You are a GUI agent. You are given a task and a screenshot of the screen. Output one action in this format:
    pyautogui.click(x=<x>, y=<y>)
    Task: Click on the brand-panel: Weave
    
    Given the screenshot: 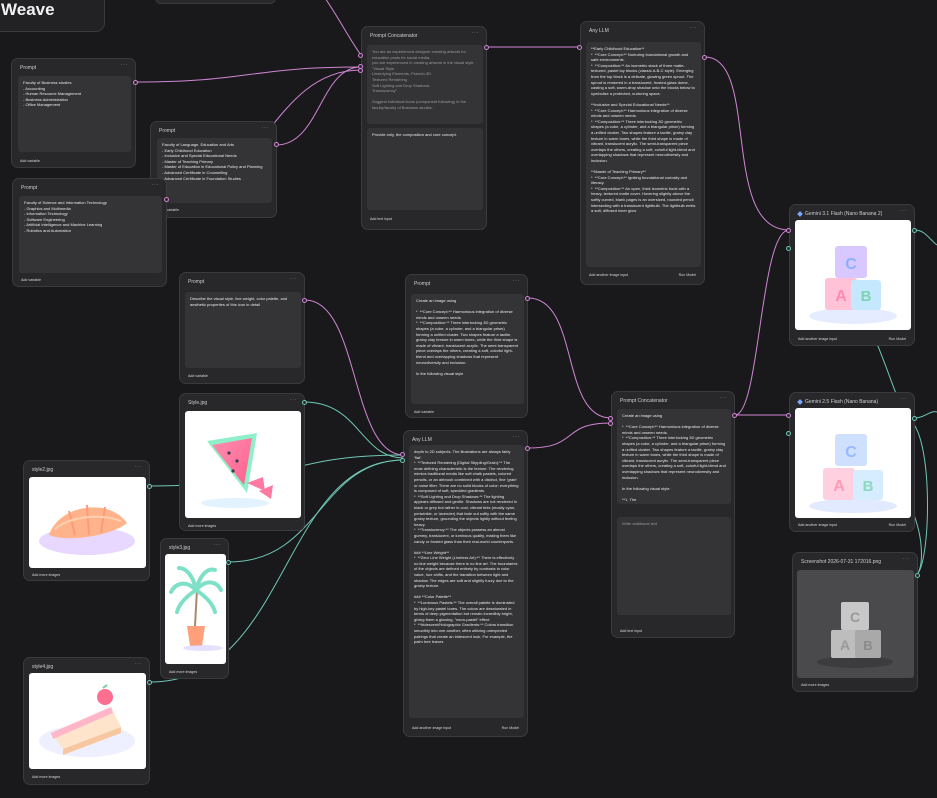 What is the action you would take?
    pyautogui.click(x=52, y=16)
    